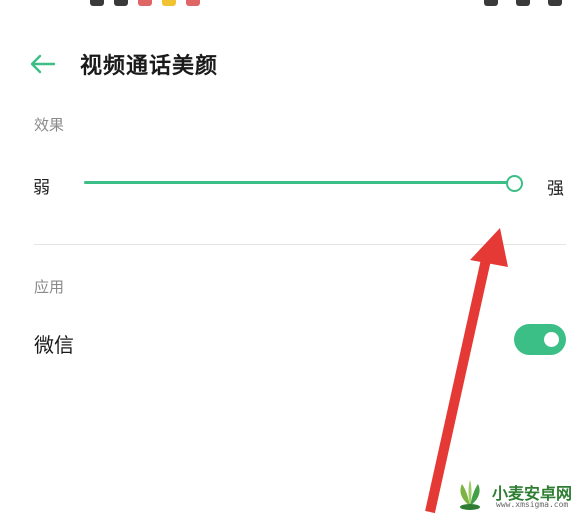 The height and width of the screenshot is (515, 582). Describe the element at coordinates (470, 495) in the screenshot. I see `watermark-logo` at that location.